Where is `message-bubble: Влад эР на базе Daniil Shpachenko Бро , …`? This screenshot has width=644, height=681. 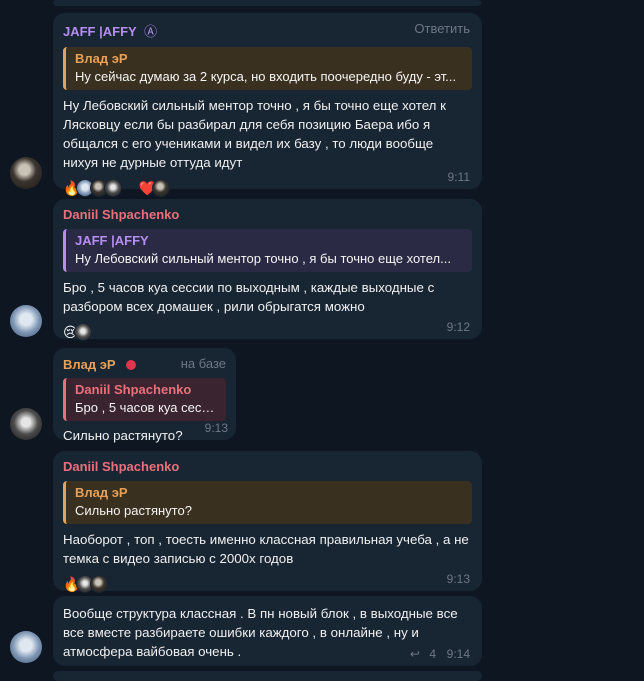 message-bubble: Влад эР на базе Daniil Shpachenko Бро , … is located at coordinates (144, 395).